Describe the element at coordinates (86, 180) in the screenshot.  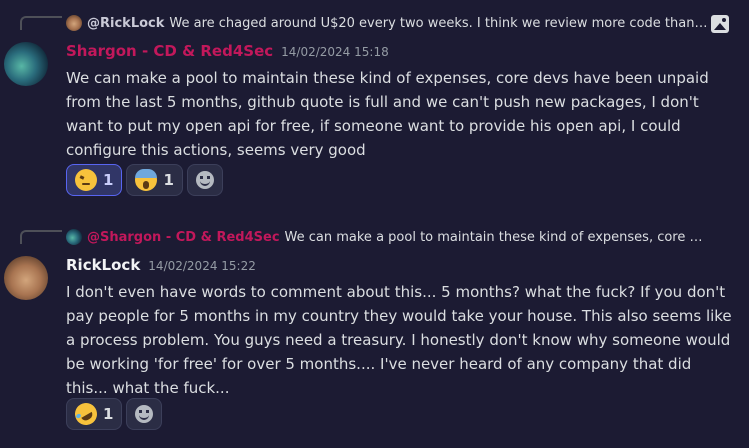
I see `angry-face-emoji` at that location.